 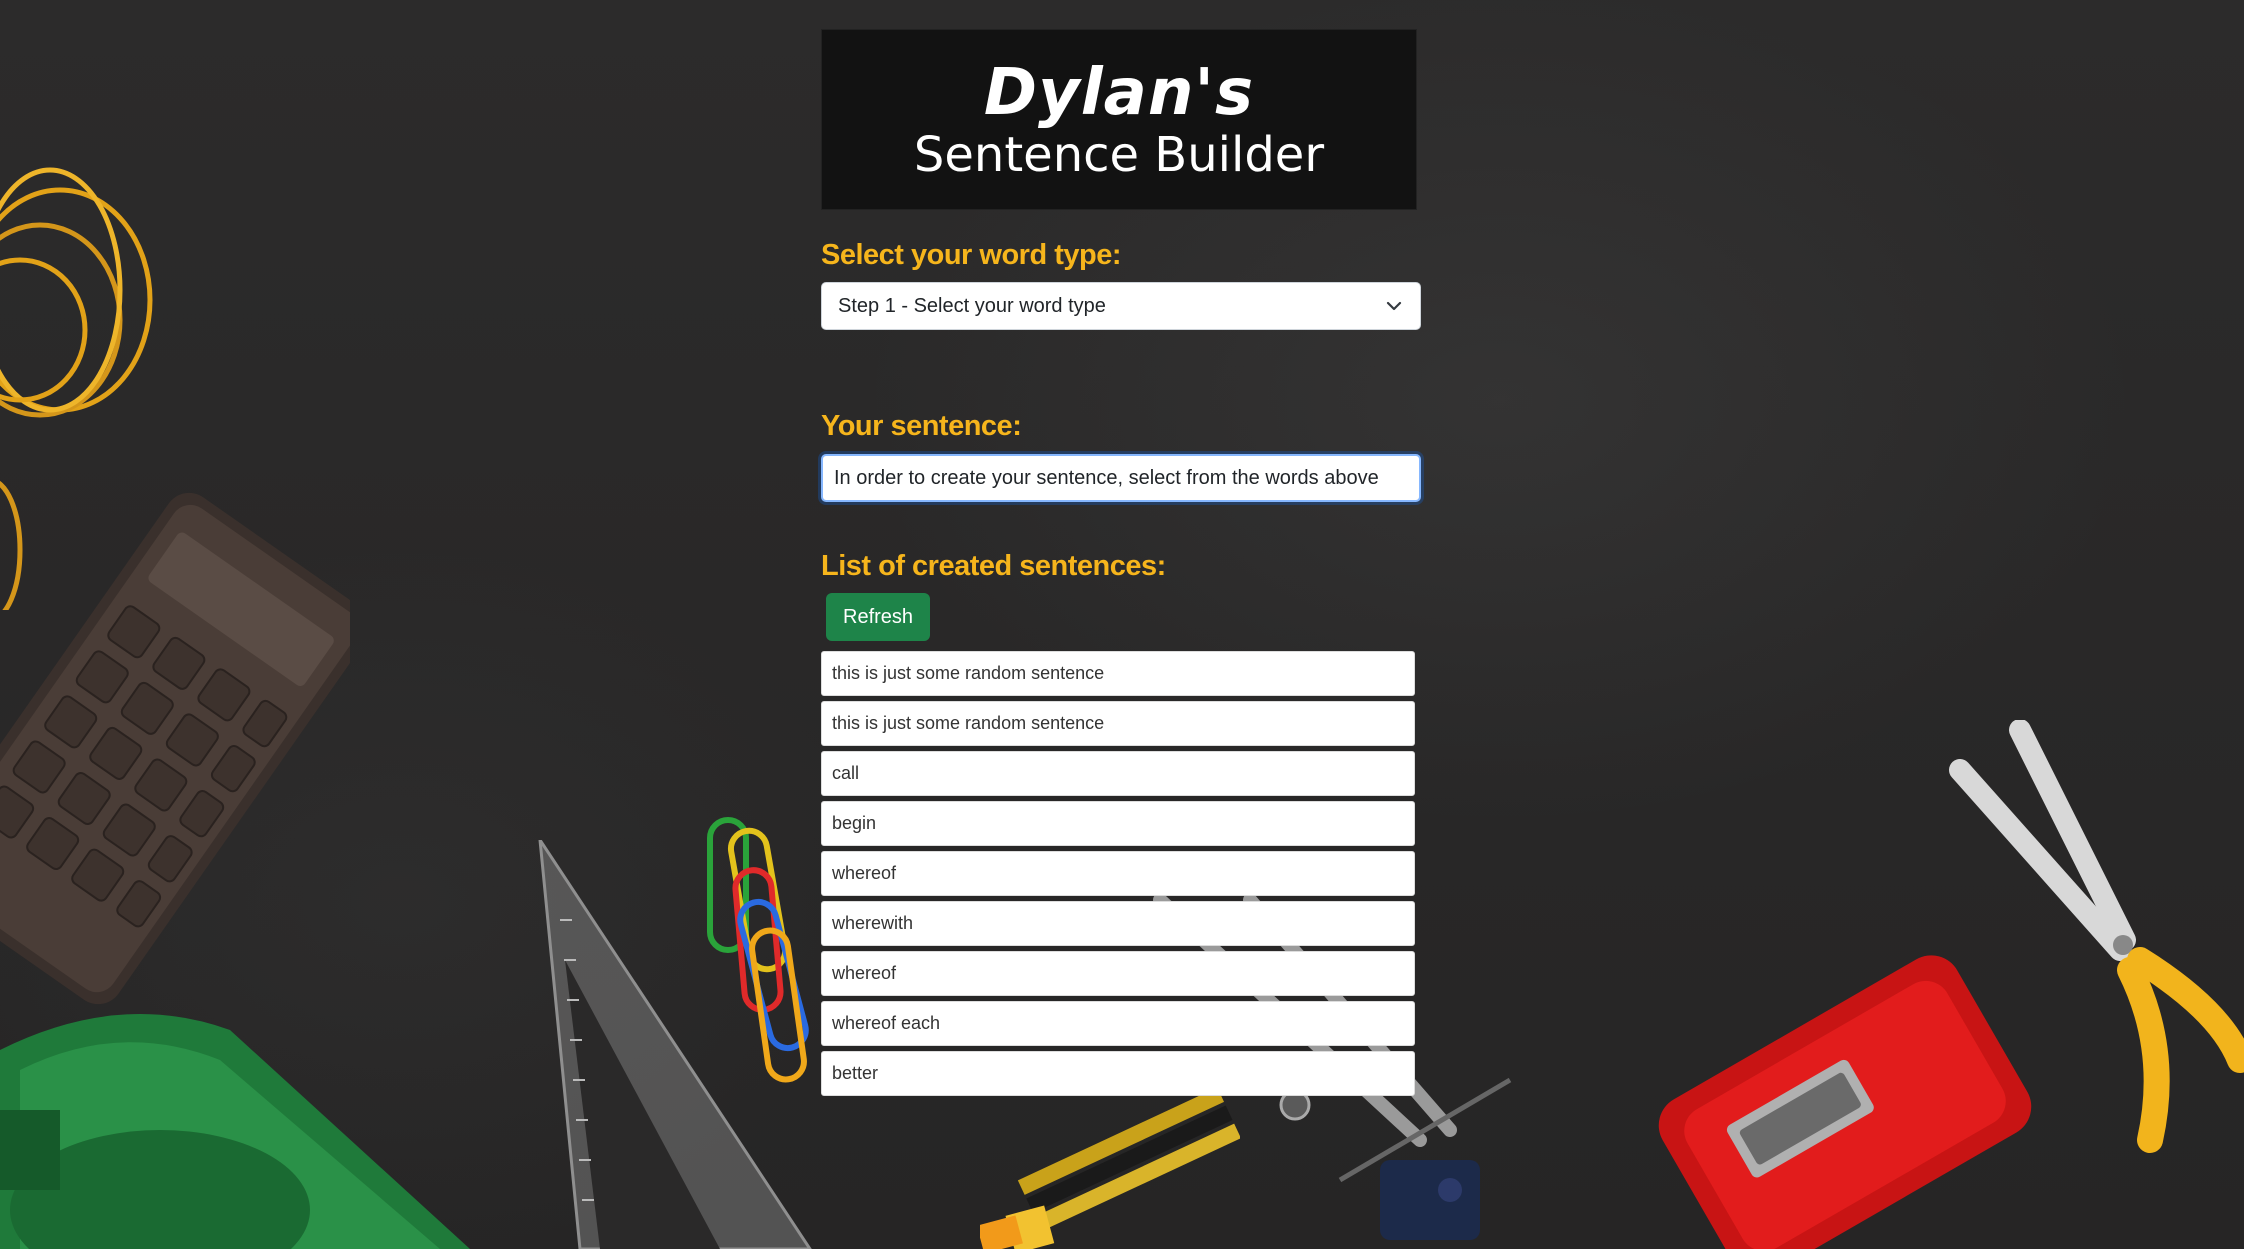 What do you see at coordinates (175, 748) in the screenshot?
I see `calculator-illustration` at bounding box center [175, 748].